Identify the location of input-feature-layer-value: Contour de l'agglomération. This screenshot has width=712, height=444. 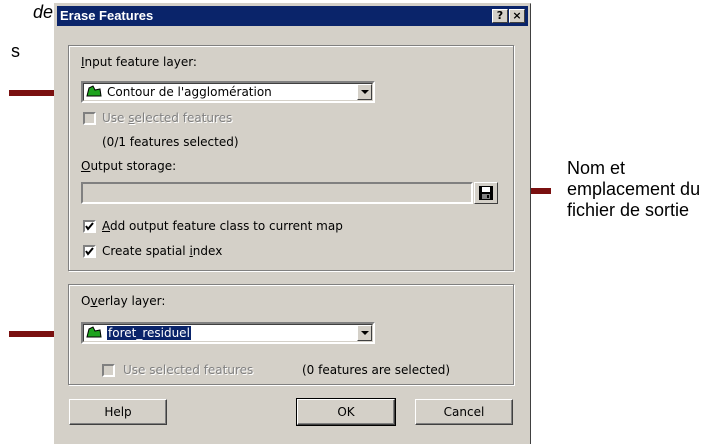
(189, 92).